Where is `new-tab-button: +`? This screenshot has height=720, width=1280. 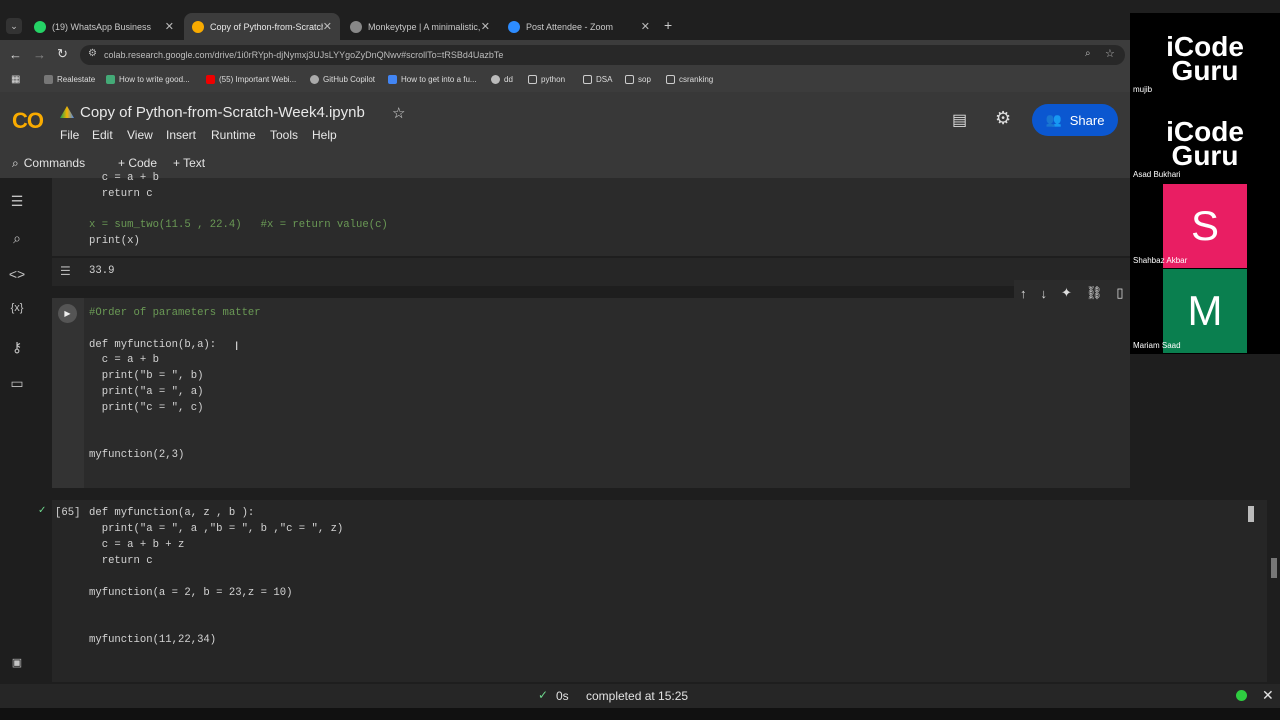 new-tab-button: + is located at coordinates (668, 25).